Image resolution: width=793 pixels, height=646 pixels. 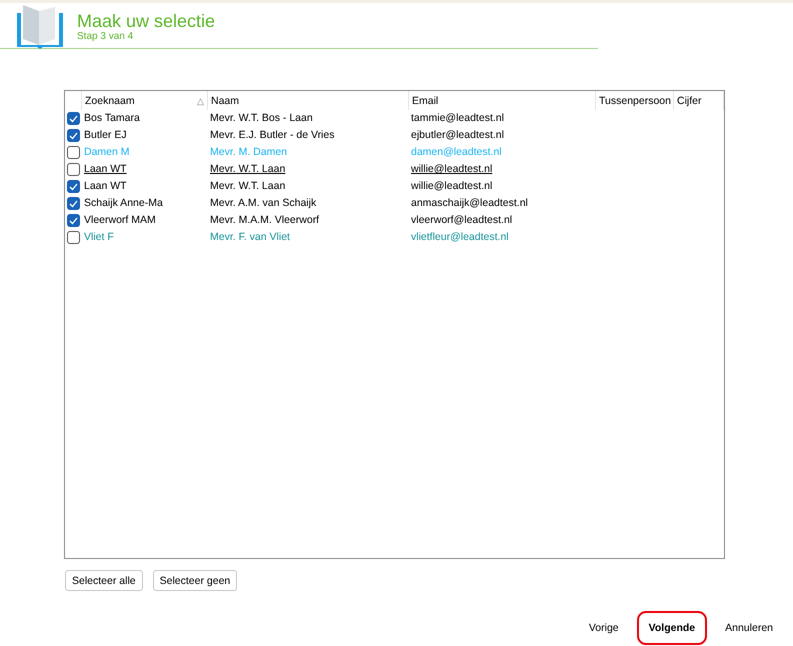 I want to click on column-header: Zoeknaam △, so click(x=145, y=100).